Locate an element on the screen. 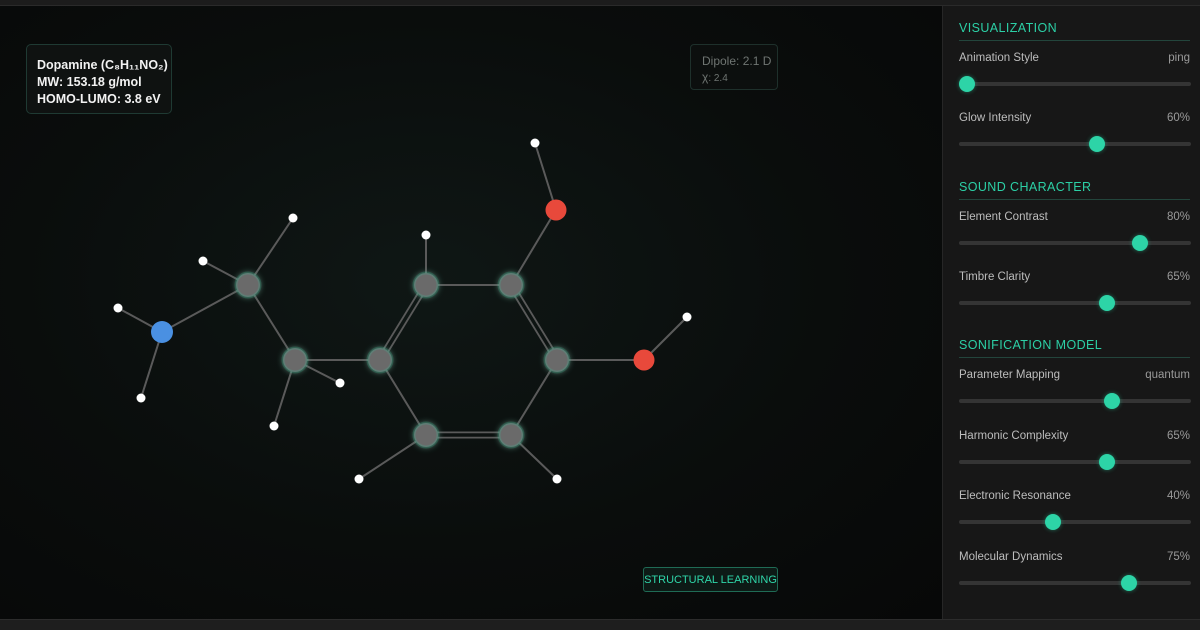 The height and width of the screenshot is (630, 1200). slider-parameter-mapping is located at coordinates (1075, 401).